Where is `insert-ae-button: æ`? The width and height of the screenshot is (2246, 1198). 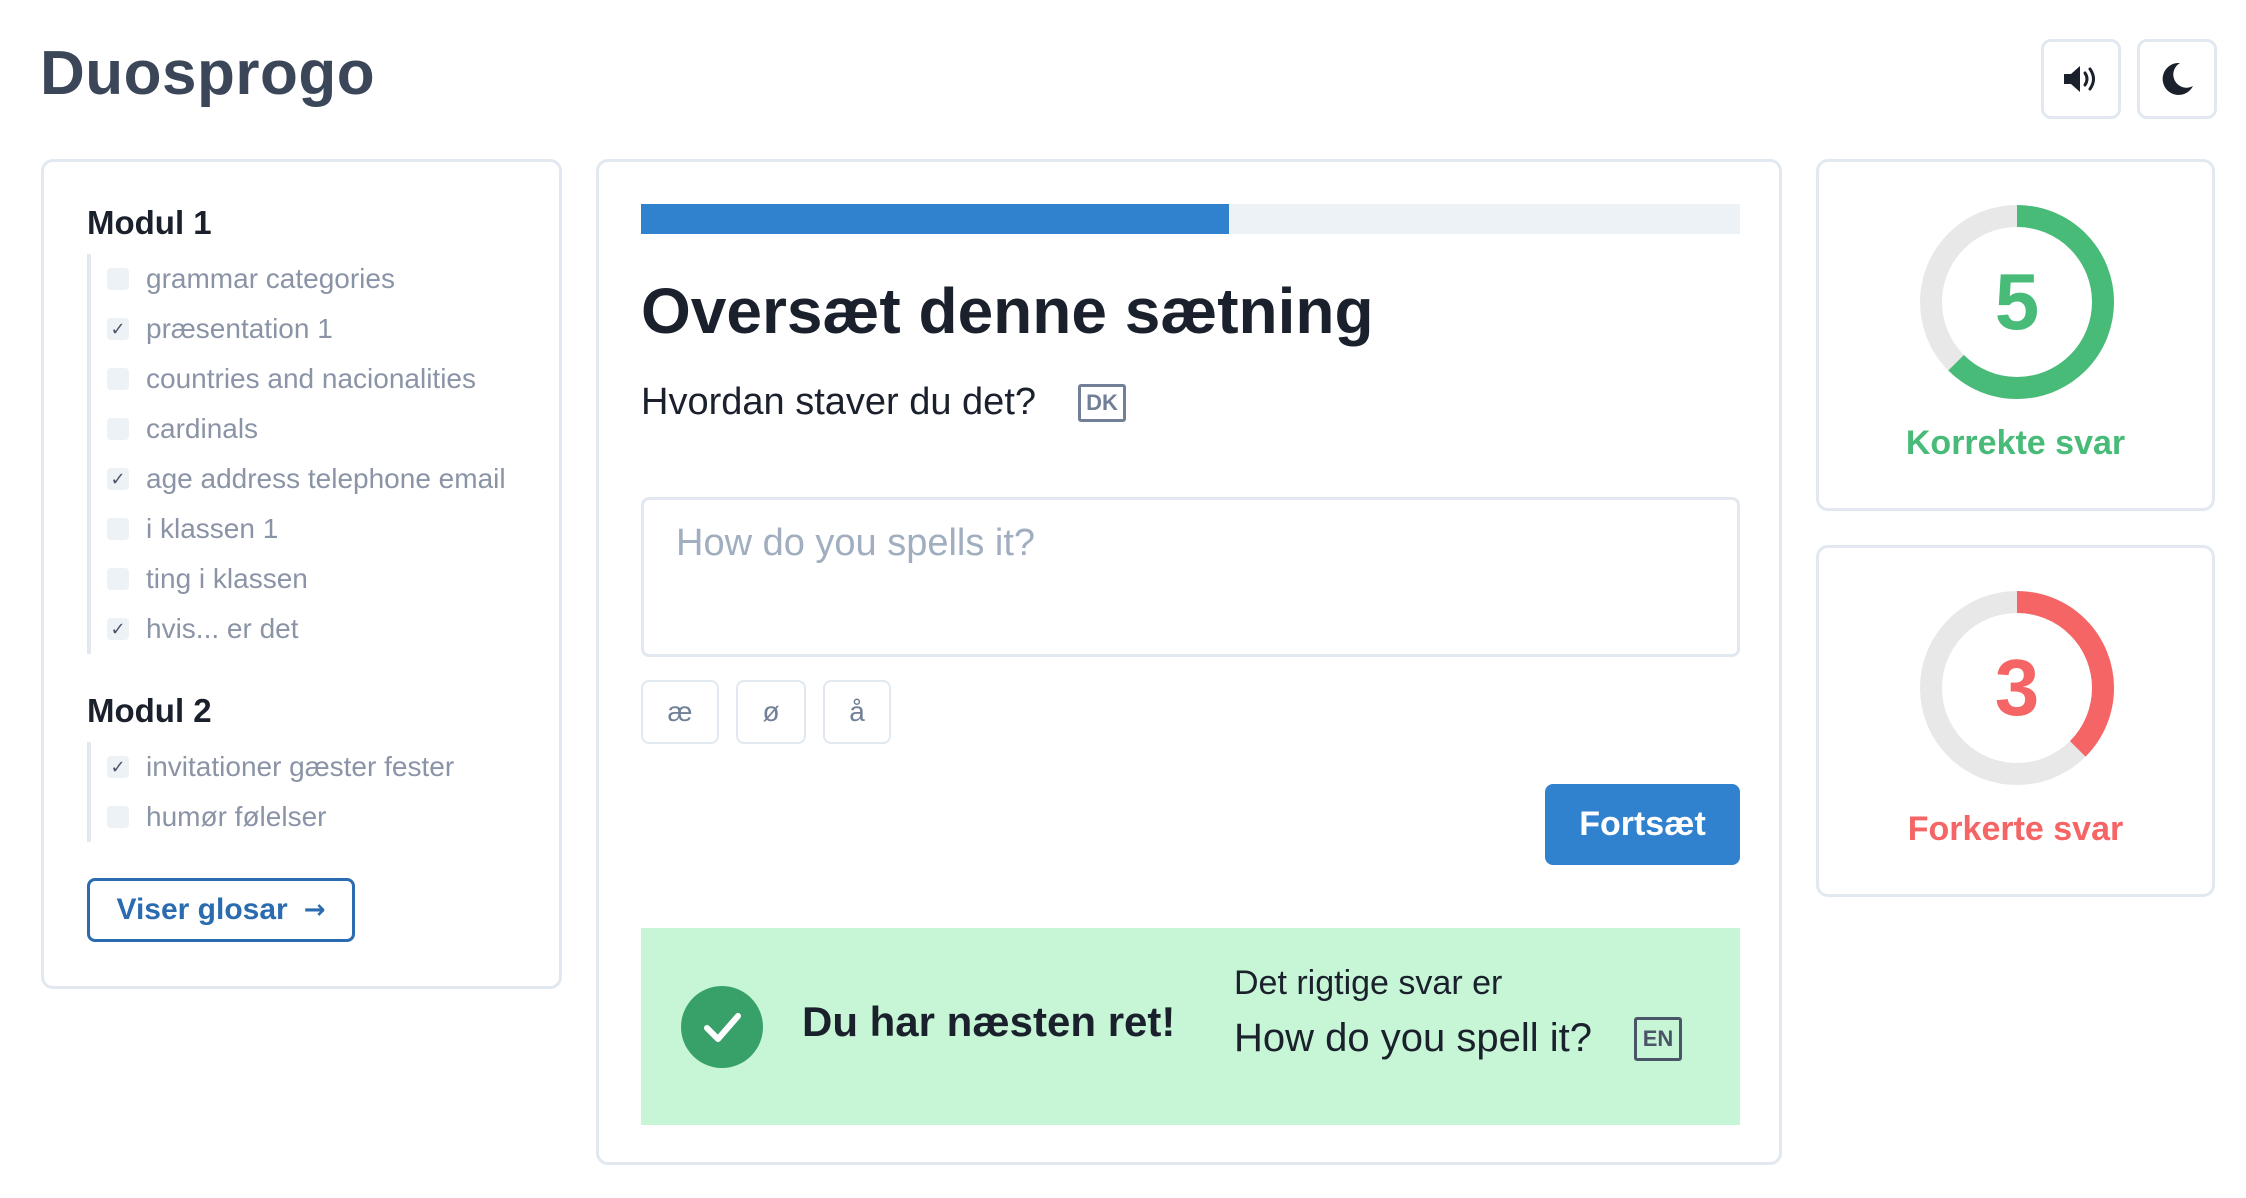 insert-ae-button: æ is located at coordinates (680, 712).